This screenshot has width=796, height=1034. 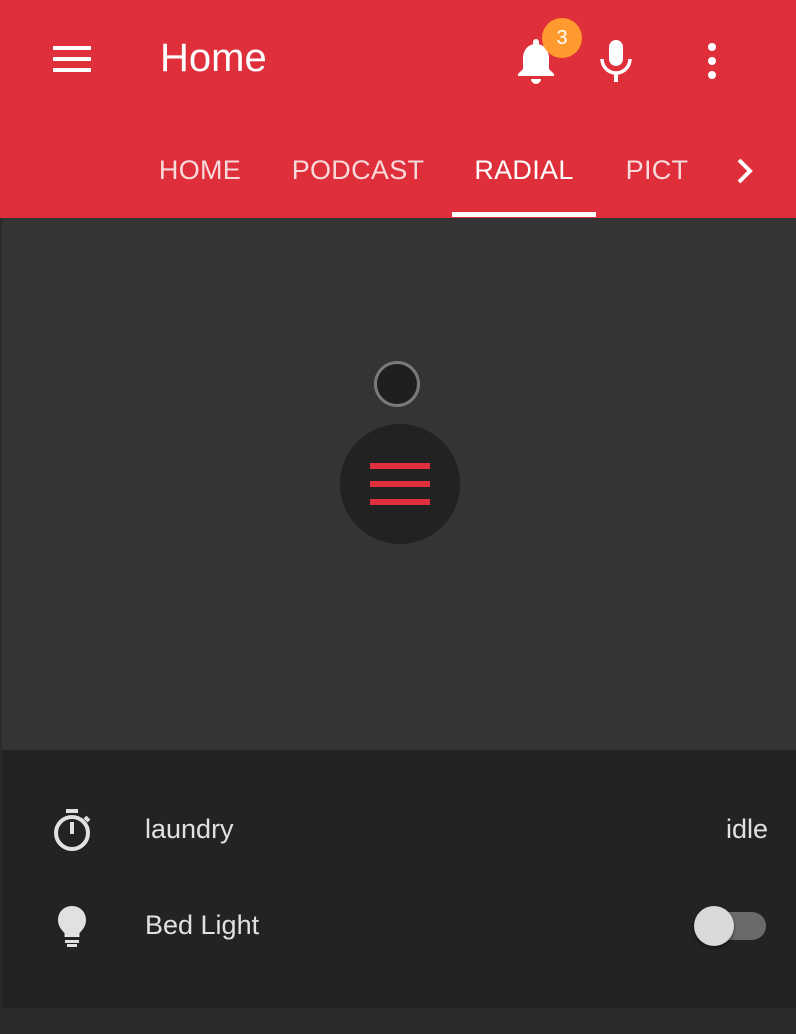 I want to click on microphone-button, so click(x=616, y=61).